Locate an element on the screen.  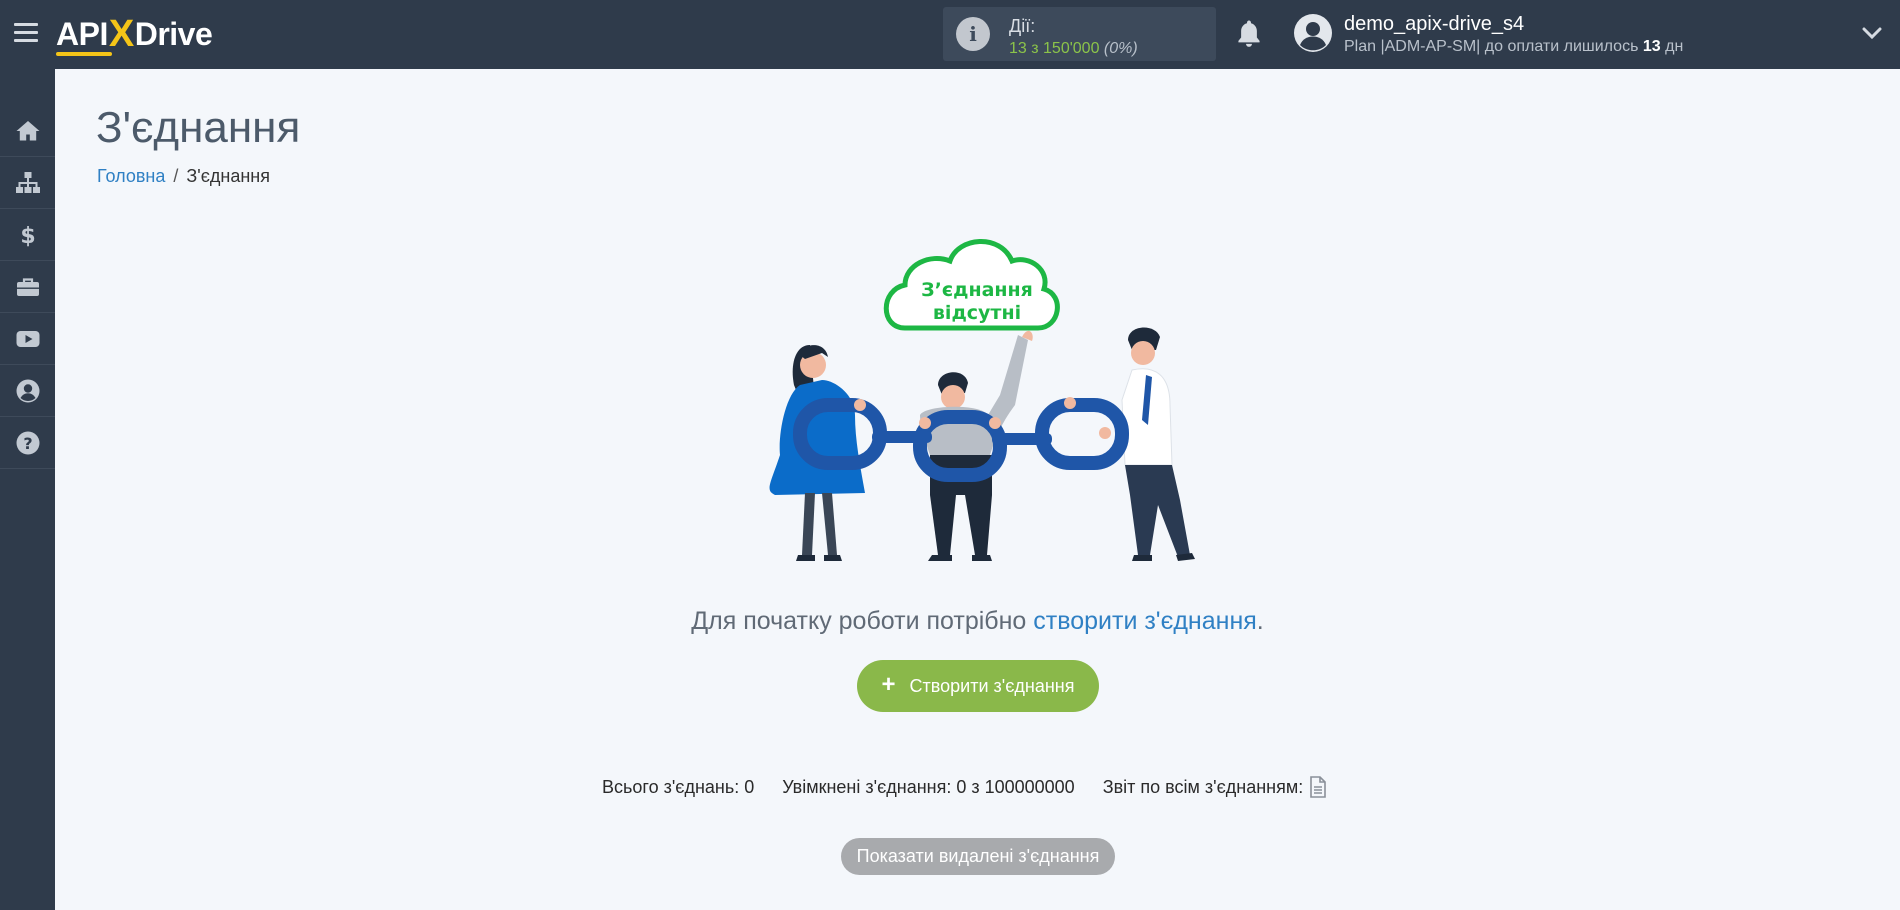
user-icon is located at coordinates (27, 390).